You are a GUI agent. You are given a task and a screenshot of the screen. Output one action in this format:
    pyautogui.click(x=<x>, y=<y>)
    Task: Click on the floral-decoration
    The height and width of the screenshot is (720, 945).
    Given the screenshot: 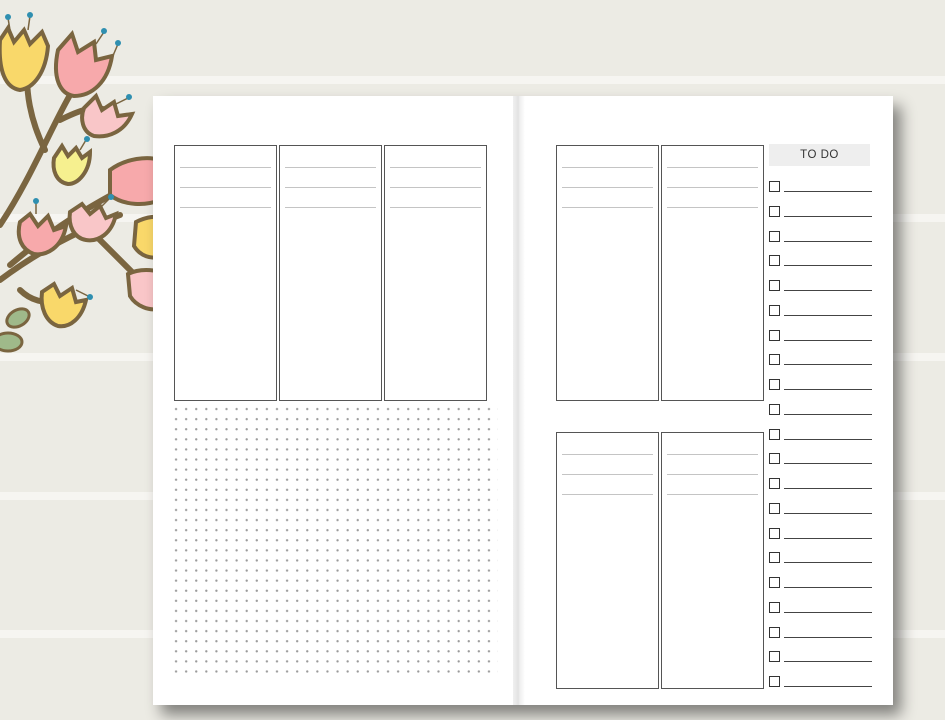 What is the action you would take?
    pyautogui.click(x=80, y=182)
    